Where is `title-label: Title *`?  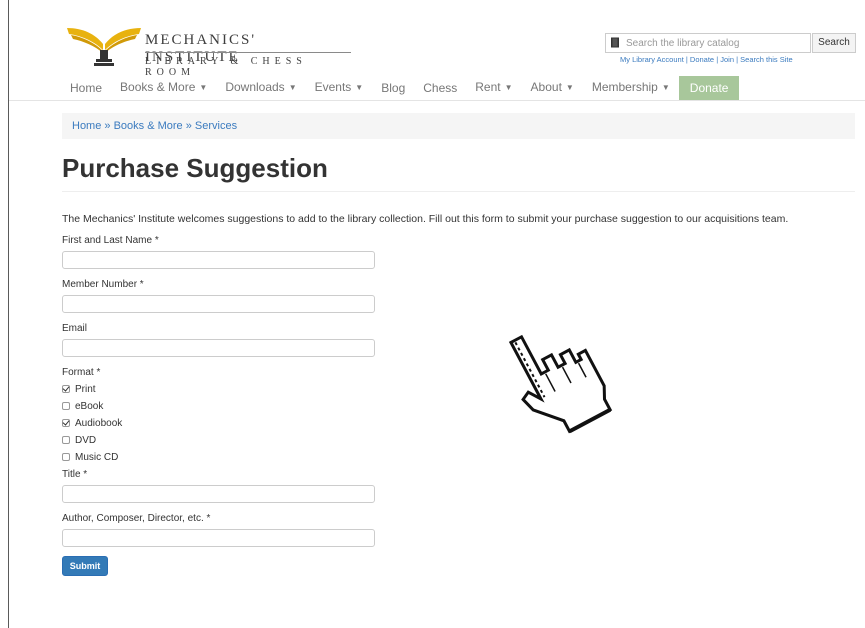
title-label: Title * is located at coordinates (75, 474).